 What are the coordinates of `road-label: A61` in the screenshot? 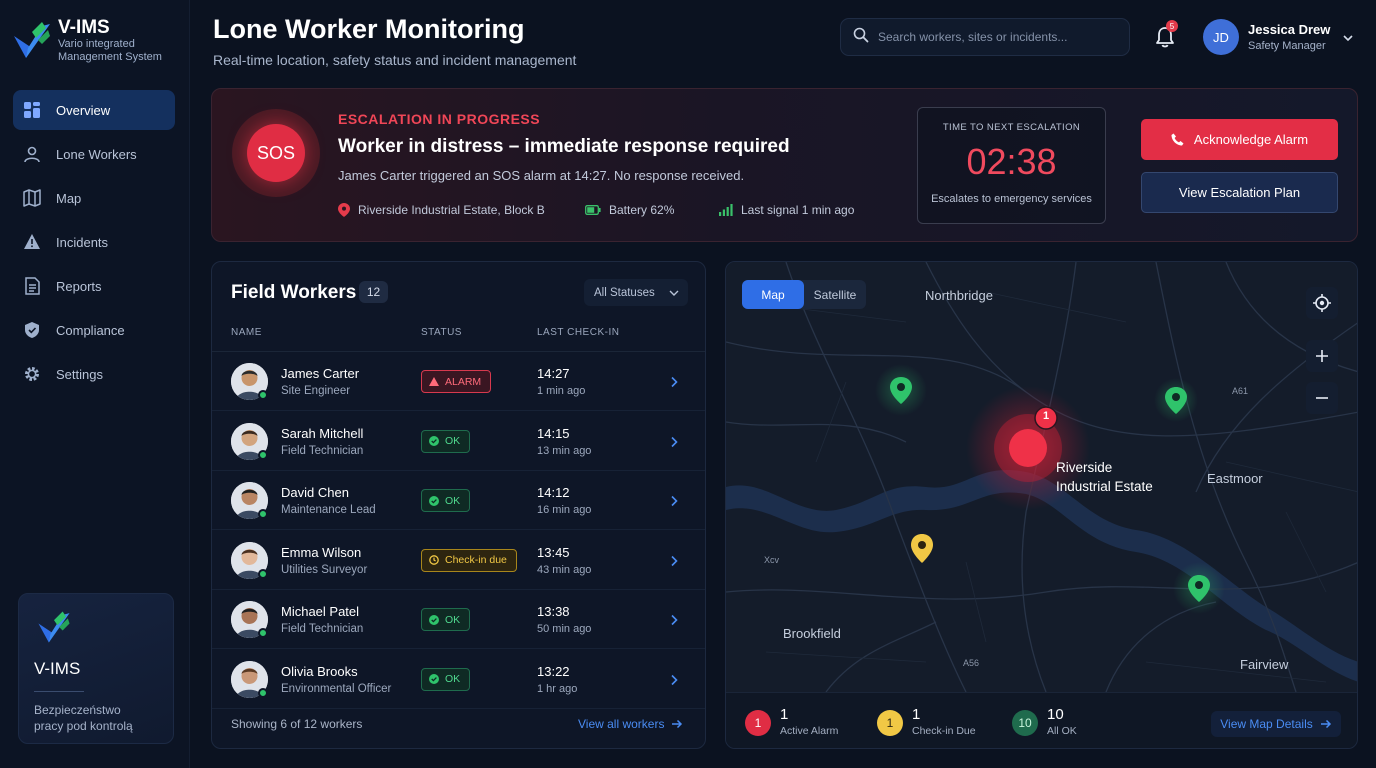 It's located at (1240, 391).